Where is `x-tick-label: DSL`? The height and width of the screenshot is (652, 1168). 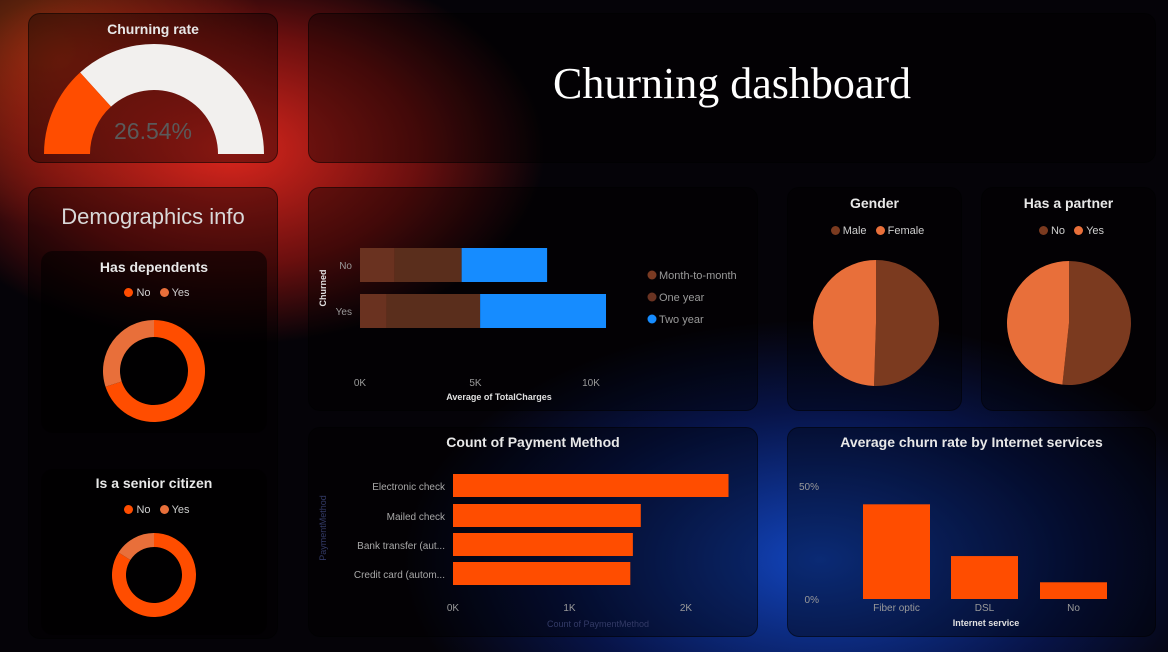 x-tick-label: DSL is located at coordinates (985, 608).